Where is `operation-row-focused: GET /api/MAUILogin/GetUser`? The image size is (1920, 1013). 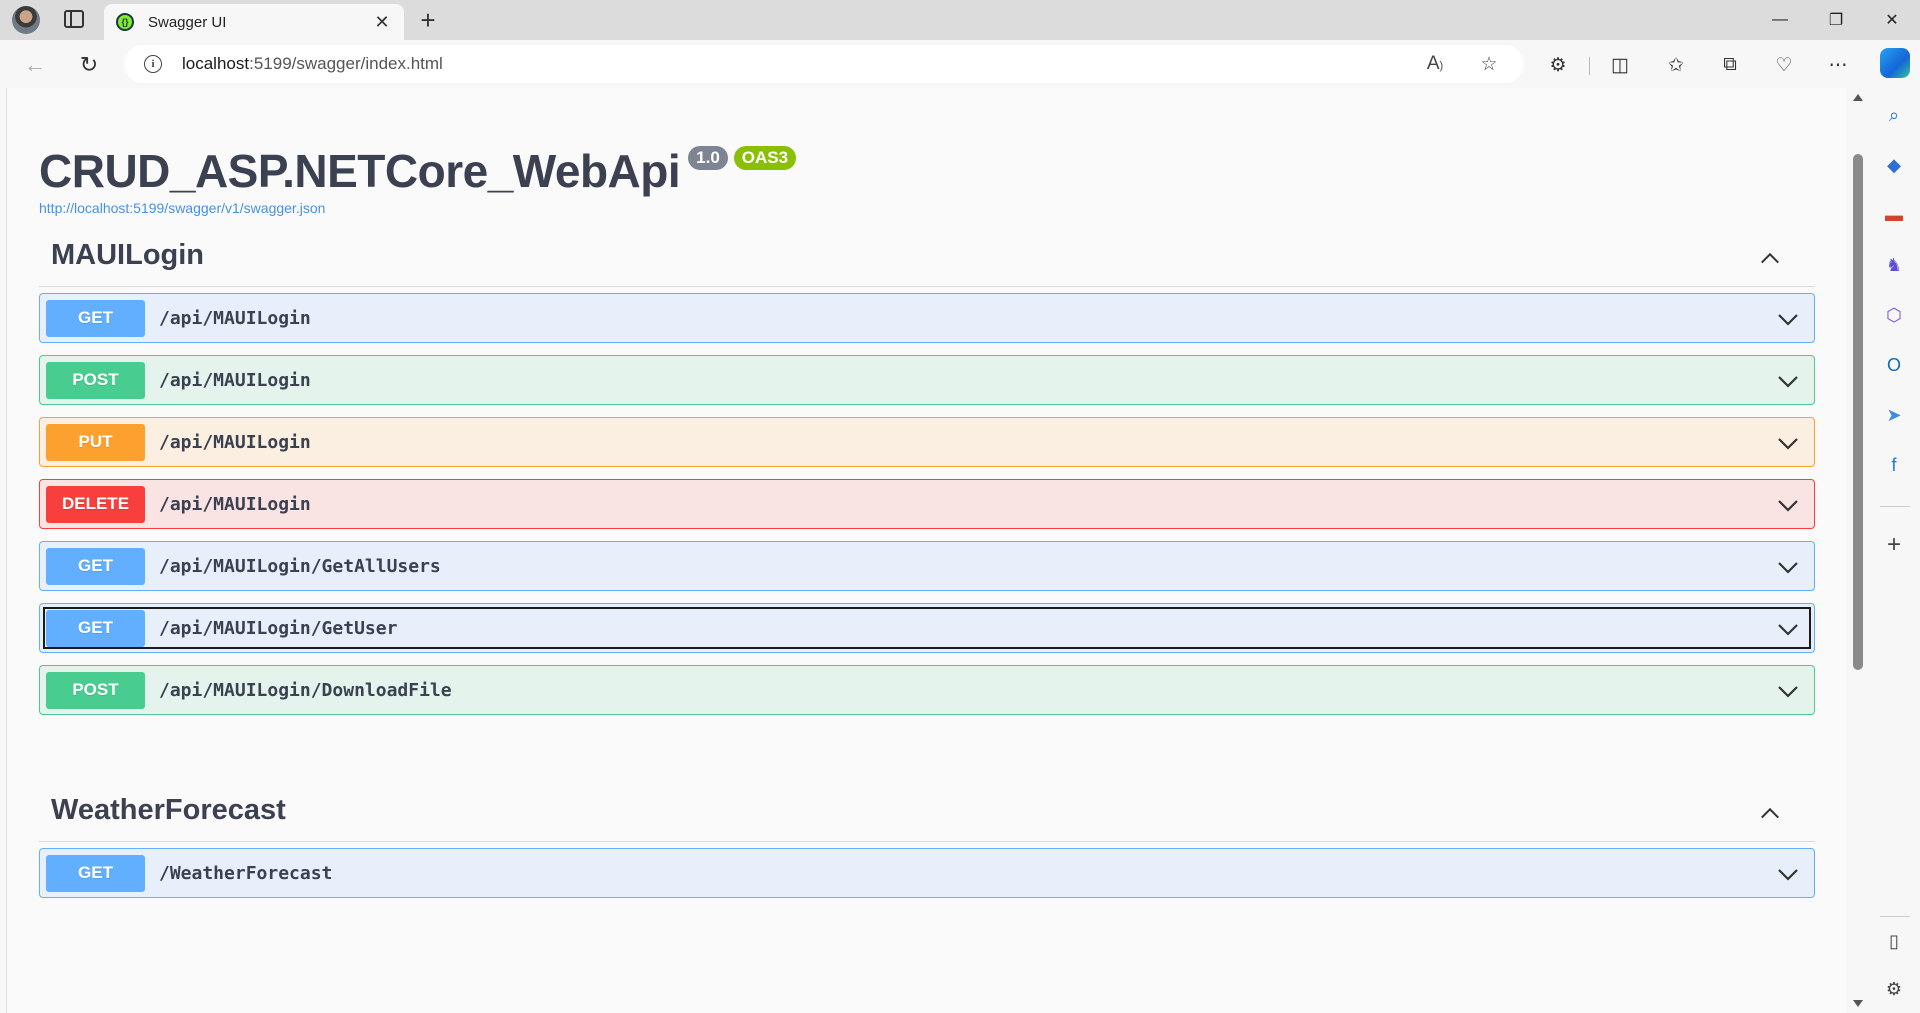 operation-row-focused: GET /api/MAUILogin/GetUser is located at coordinates (927, 628).